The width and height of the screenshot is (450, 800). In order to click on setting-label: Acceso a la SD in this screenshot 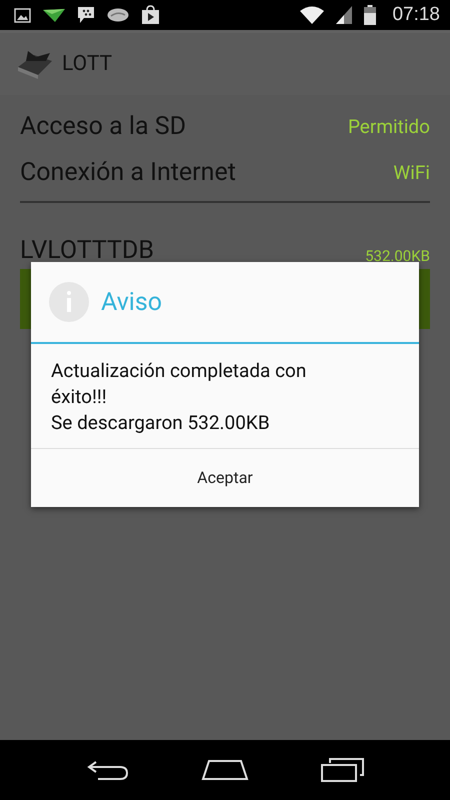, I will do `click(103, 126)`.